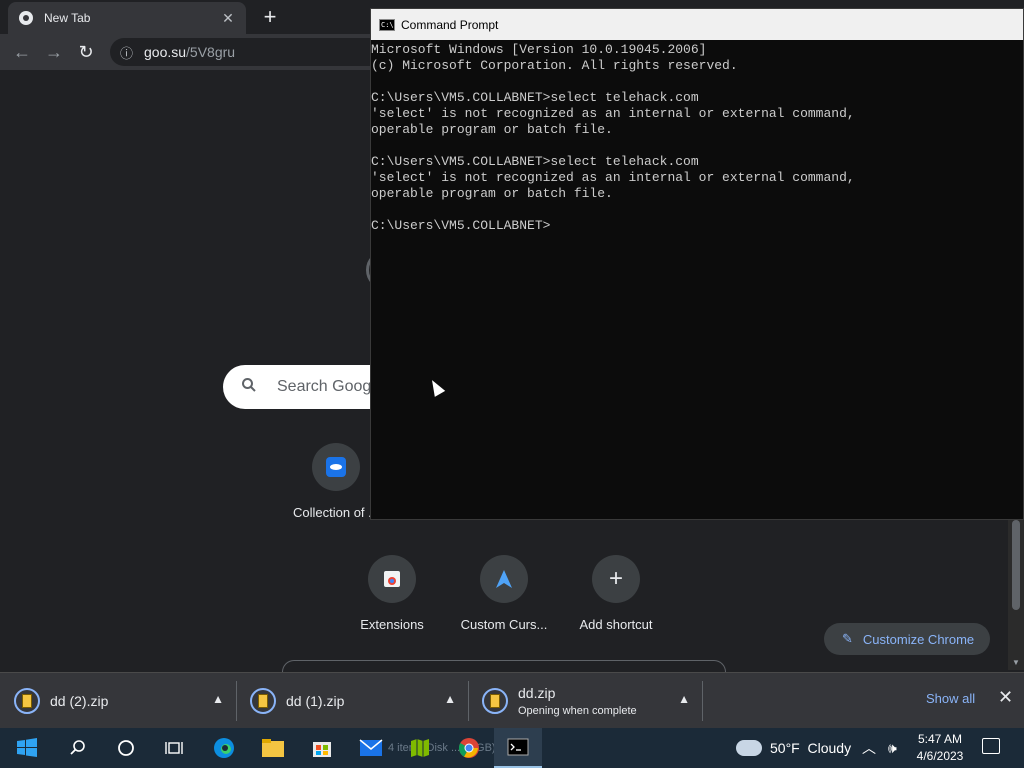 The image size is (1024, 768). What do you see at coordinates (702, 701) in the screenshot?
I see `divider` at bounding box center [702, 701].